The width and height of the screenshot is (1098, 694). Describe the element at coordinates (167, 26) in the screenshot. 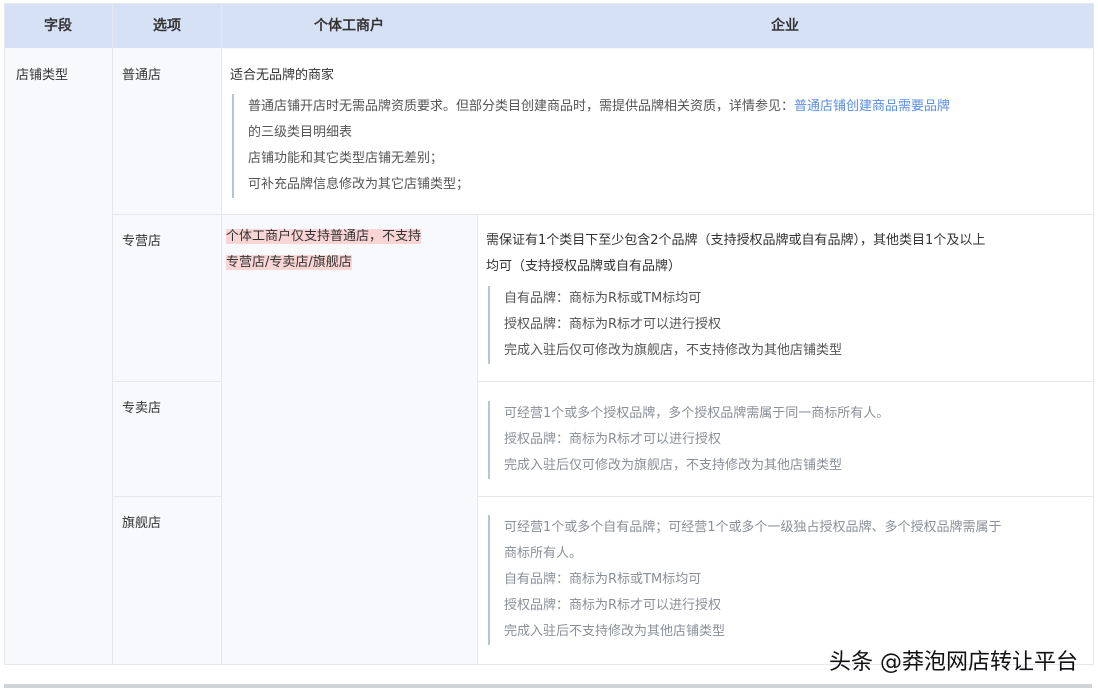

I see `header-option: 选项` at that location.